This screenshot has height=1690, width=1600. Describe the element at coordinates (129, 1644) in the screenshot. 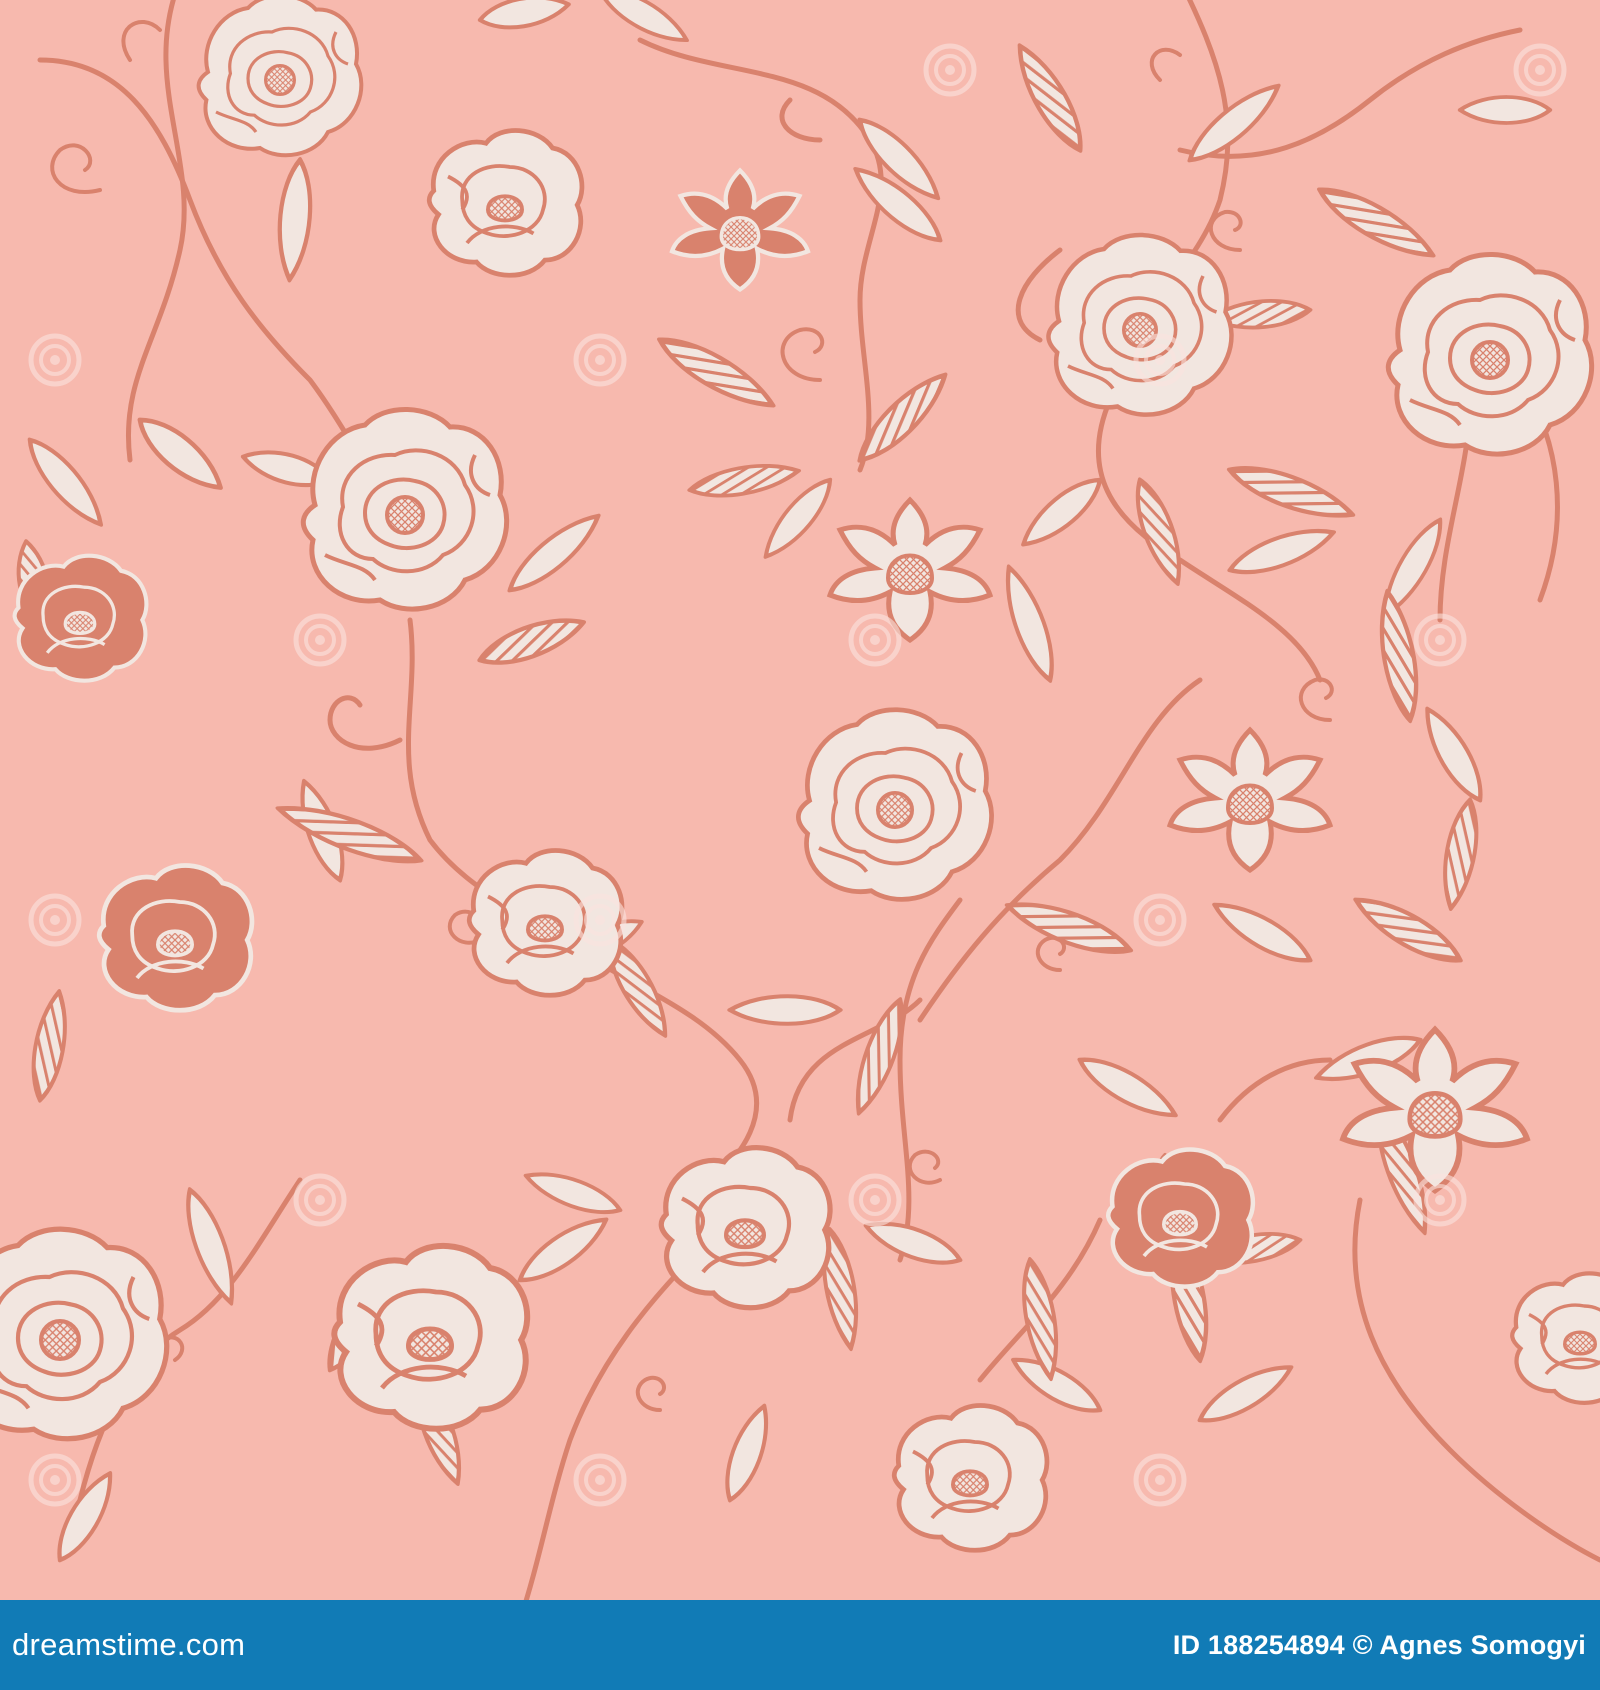

I see `site-name: dreamstime.com` at that location.